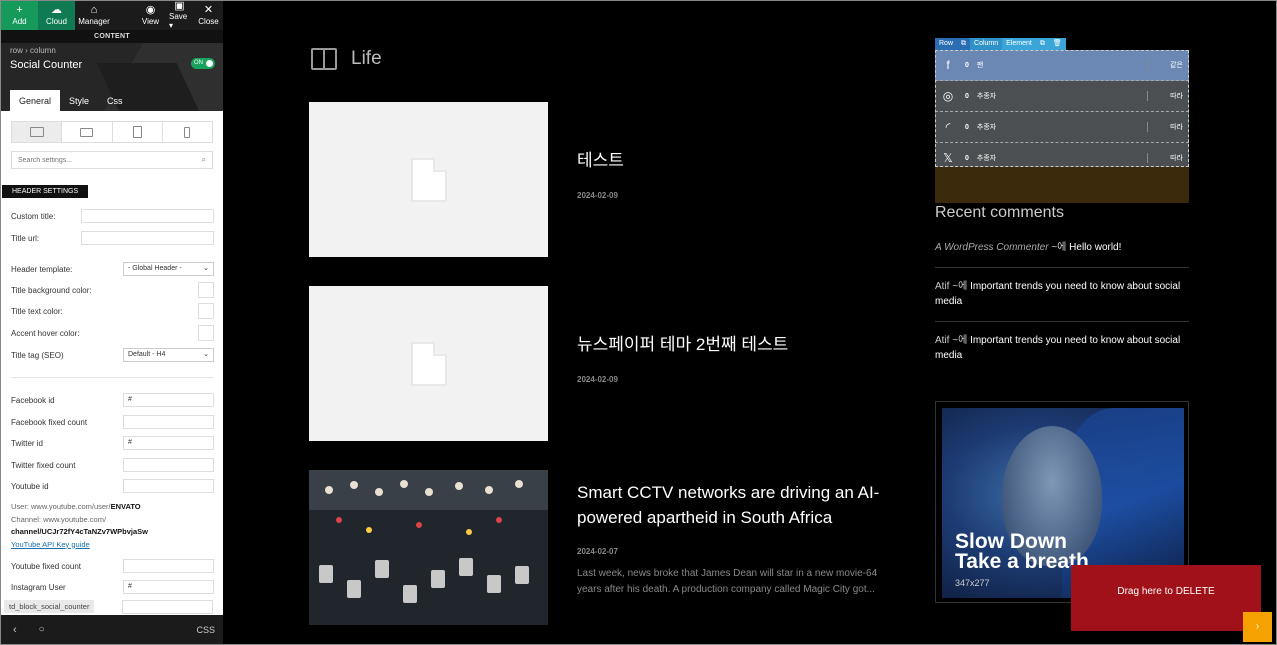  What do you see at coordinates (94, 15) in the screenshot?
I see `manager-button: ⌂ Manager` at bounding box center [94, 15].